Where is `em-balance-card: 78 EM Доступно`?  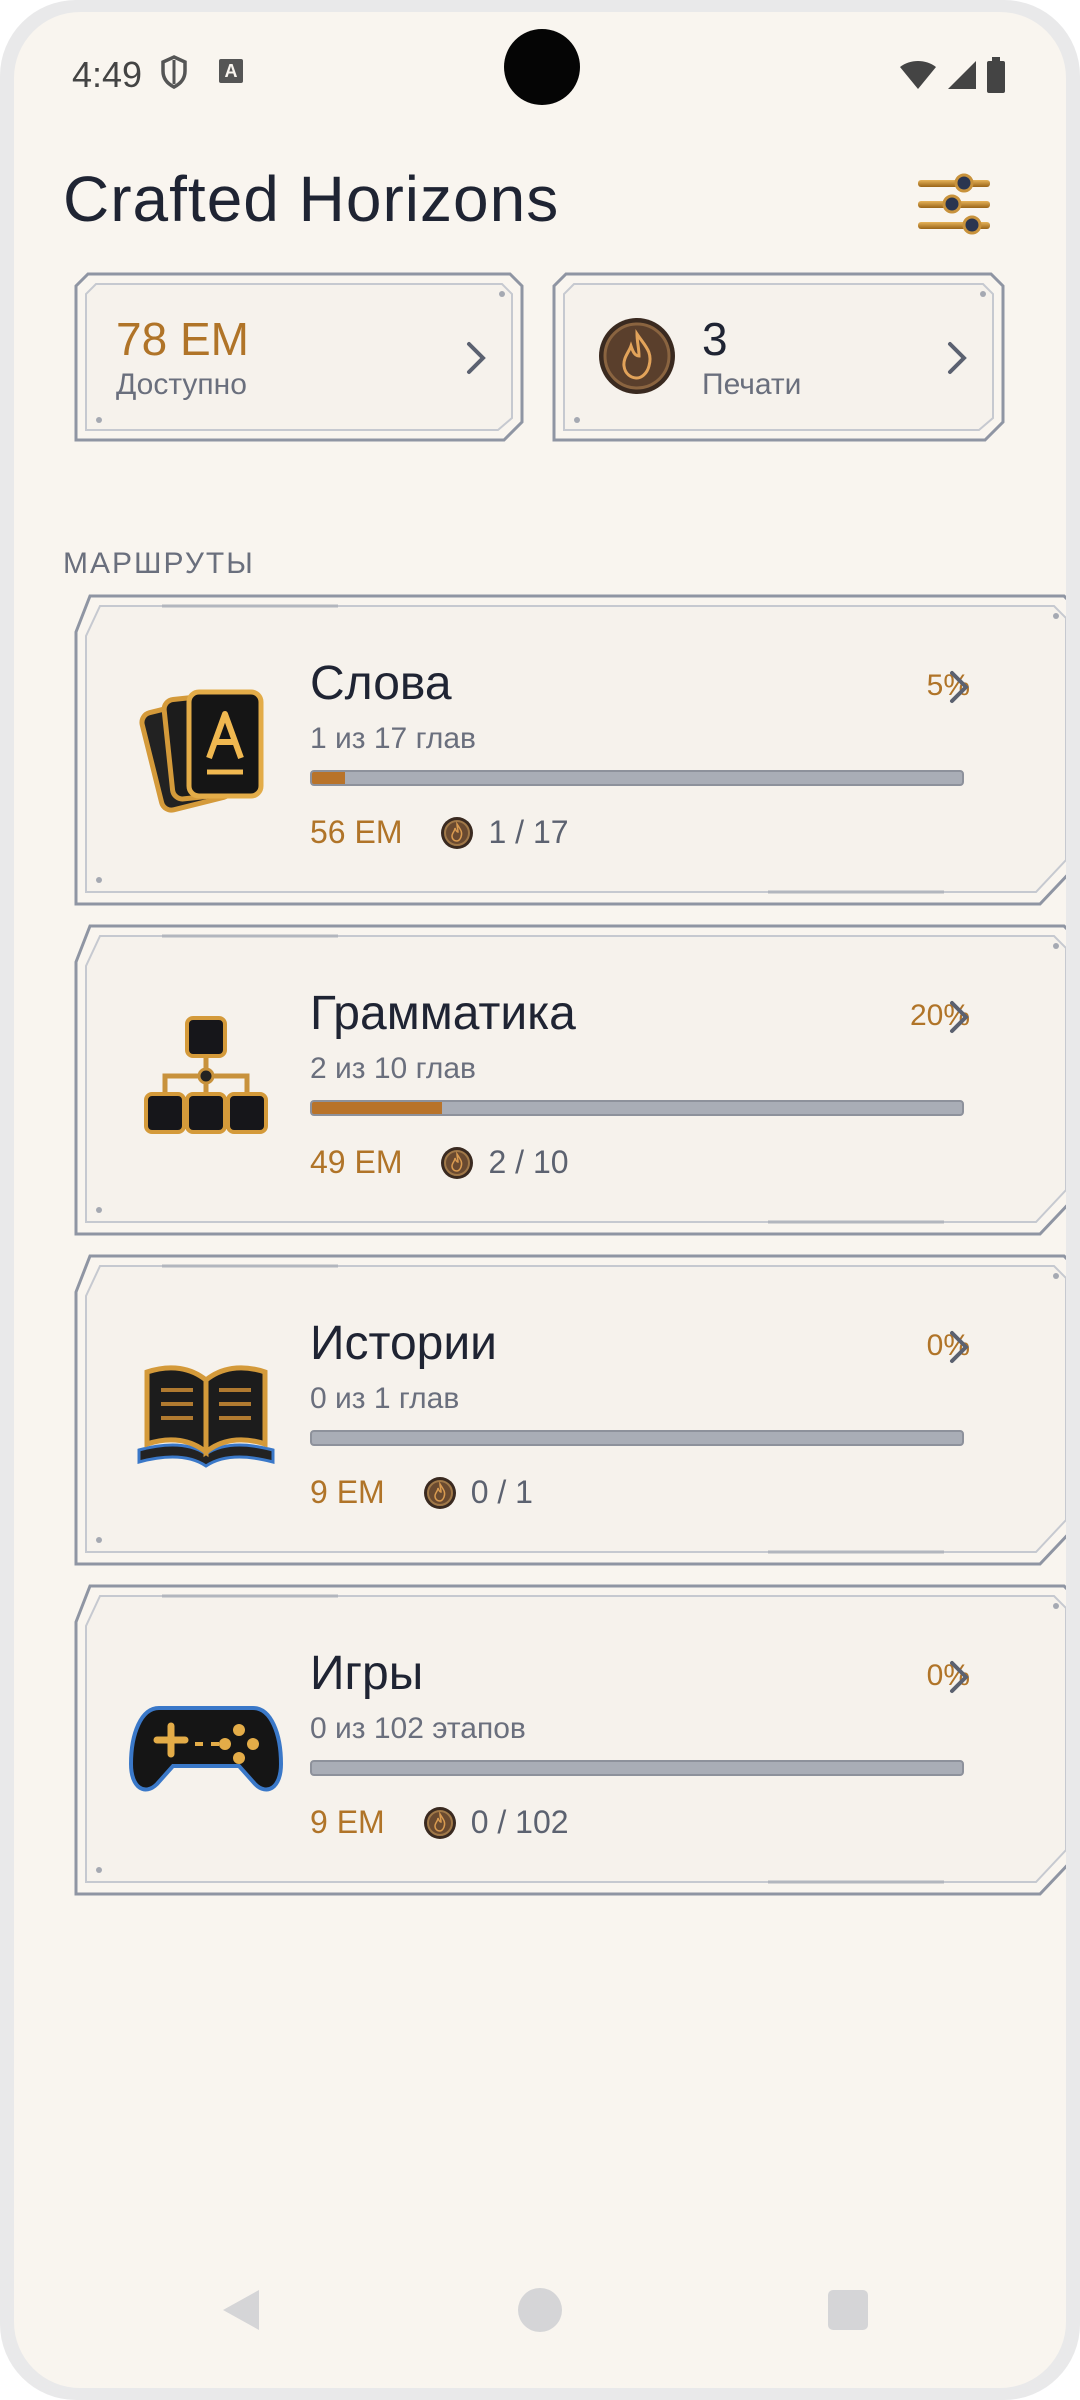 em-balance-card: 78 EM Доступно is located at coordinates (299, 357).